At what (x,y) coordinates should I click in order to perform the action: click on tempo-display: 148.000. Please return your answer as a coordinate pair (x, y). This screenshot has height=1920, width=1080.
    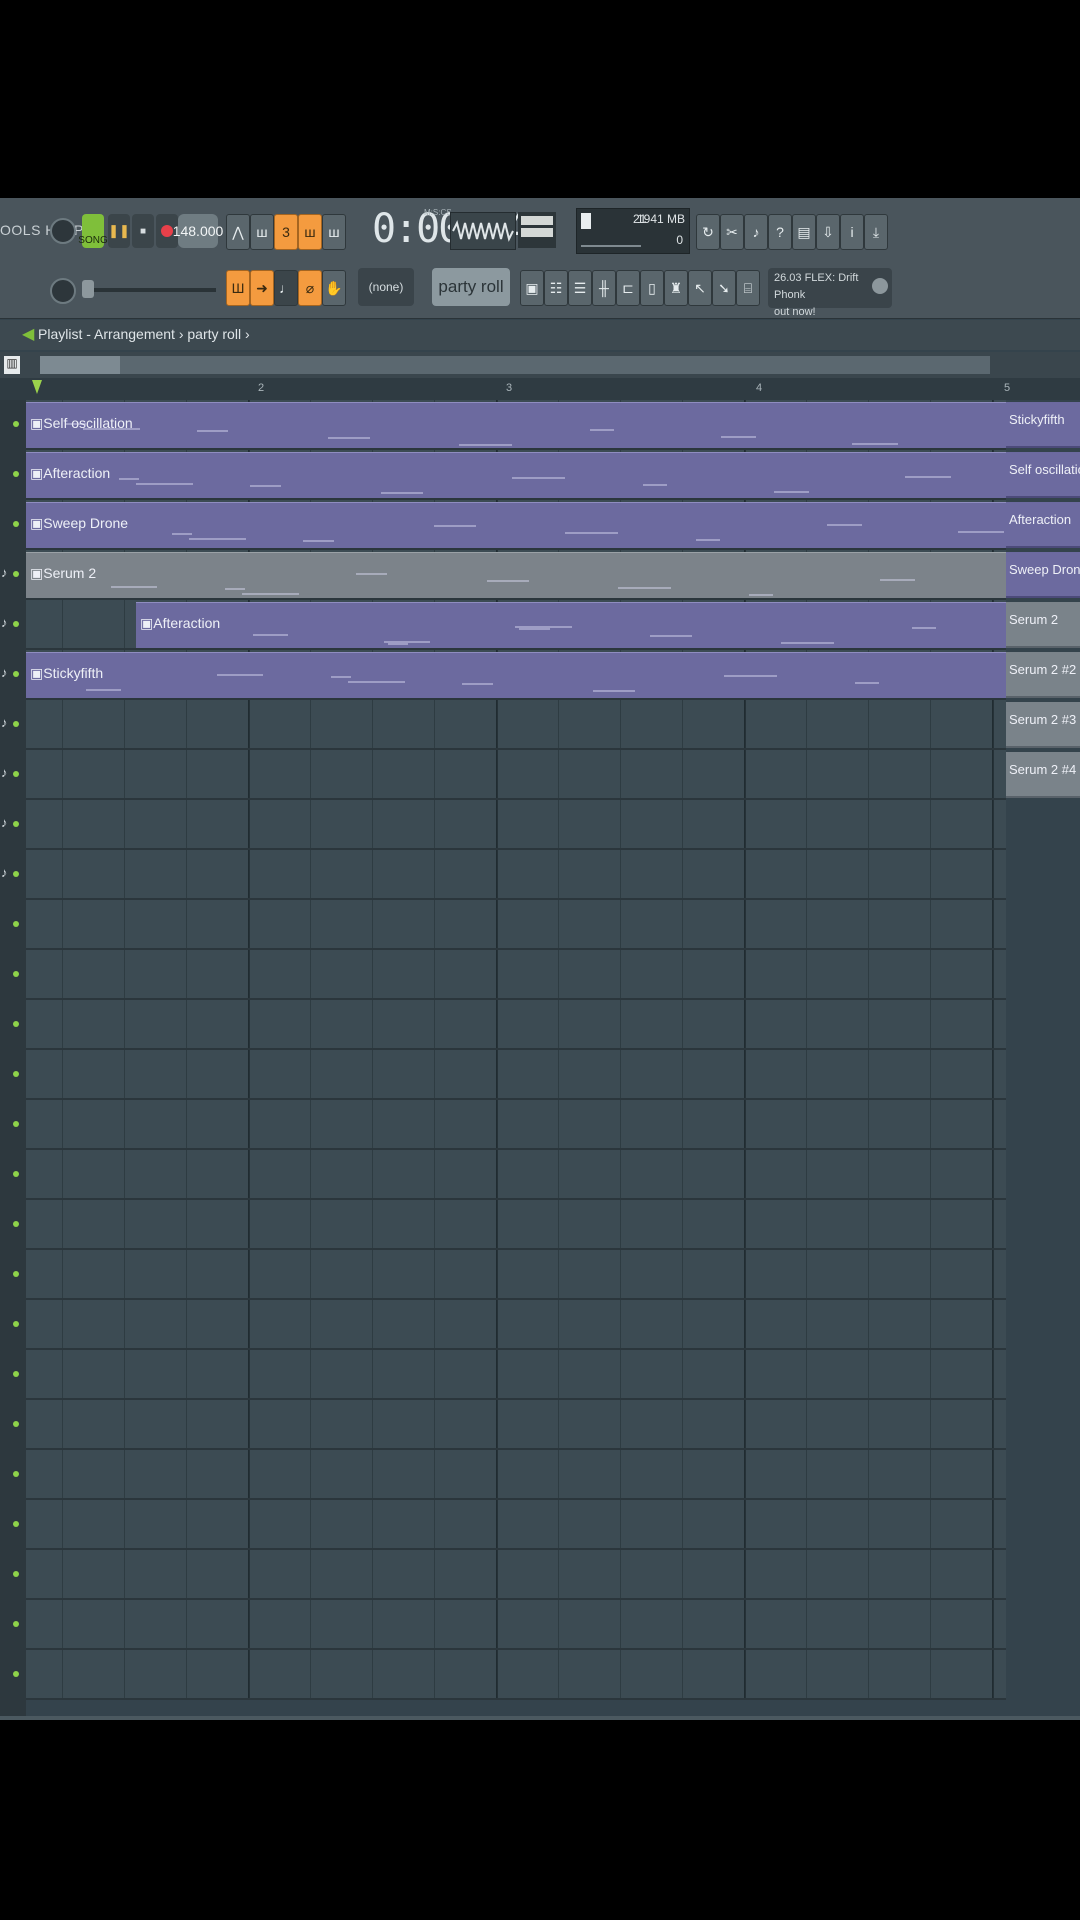
    Looking at the image, I should click on (198, 231).